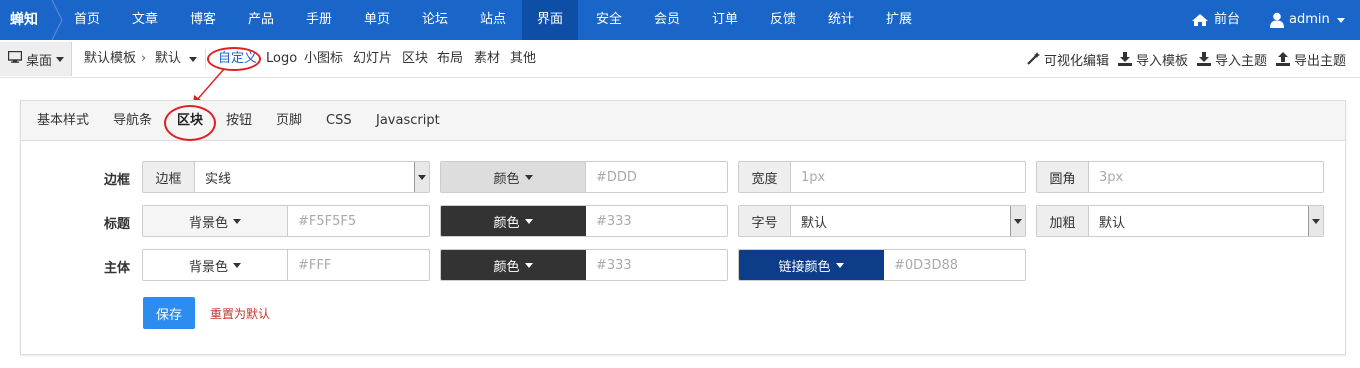 The image size is (1360, 368). What do you see at coordinates (1283, 59) in the screenshot?
I see `upload-icon` at bounding box center [1283, 59].